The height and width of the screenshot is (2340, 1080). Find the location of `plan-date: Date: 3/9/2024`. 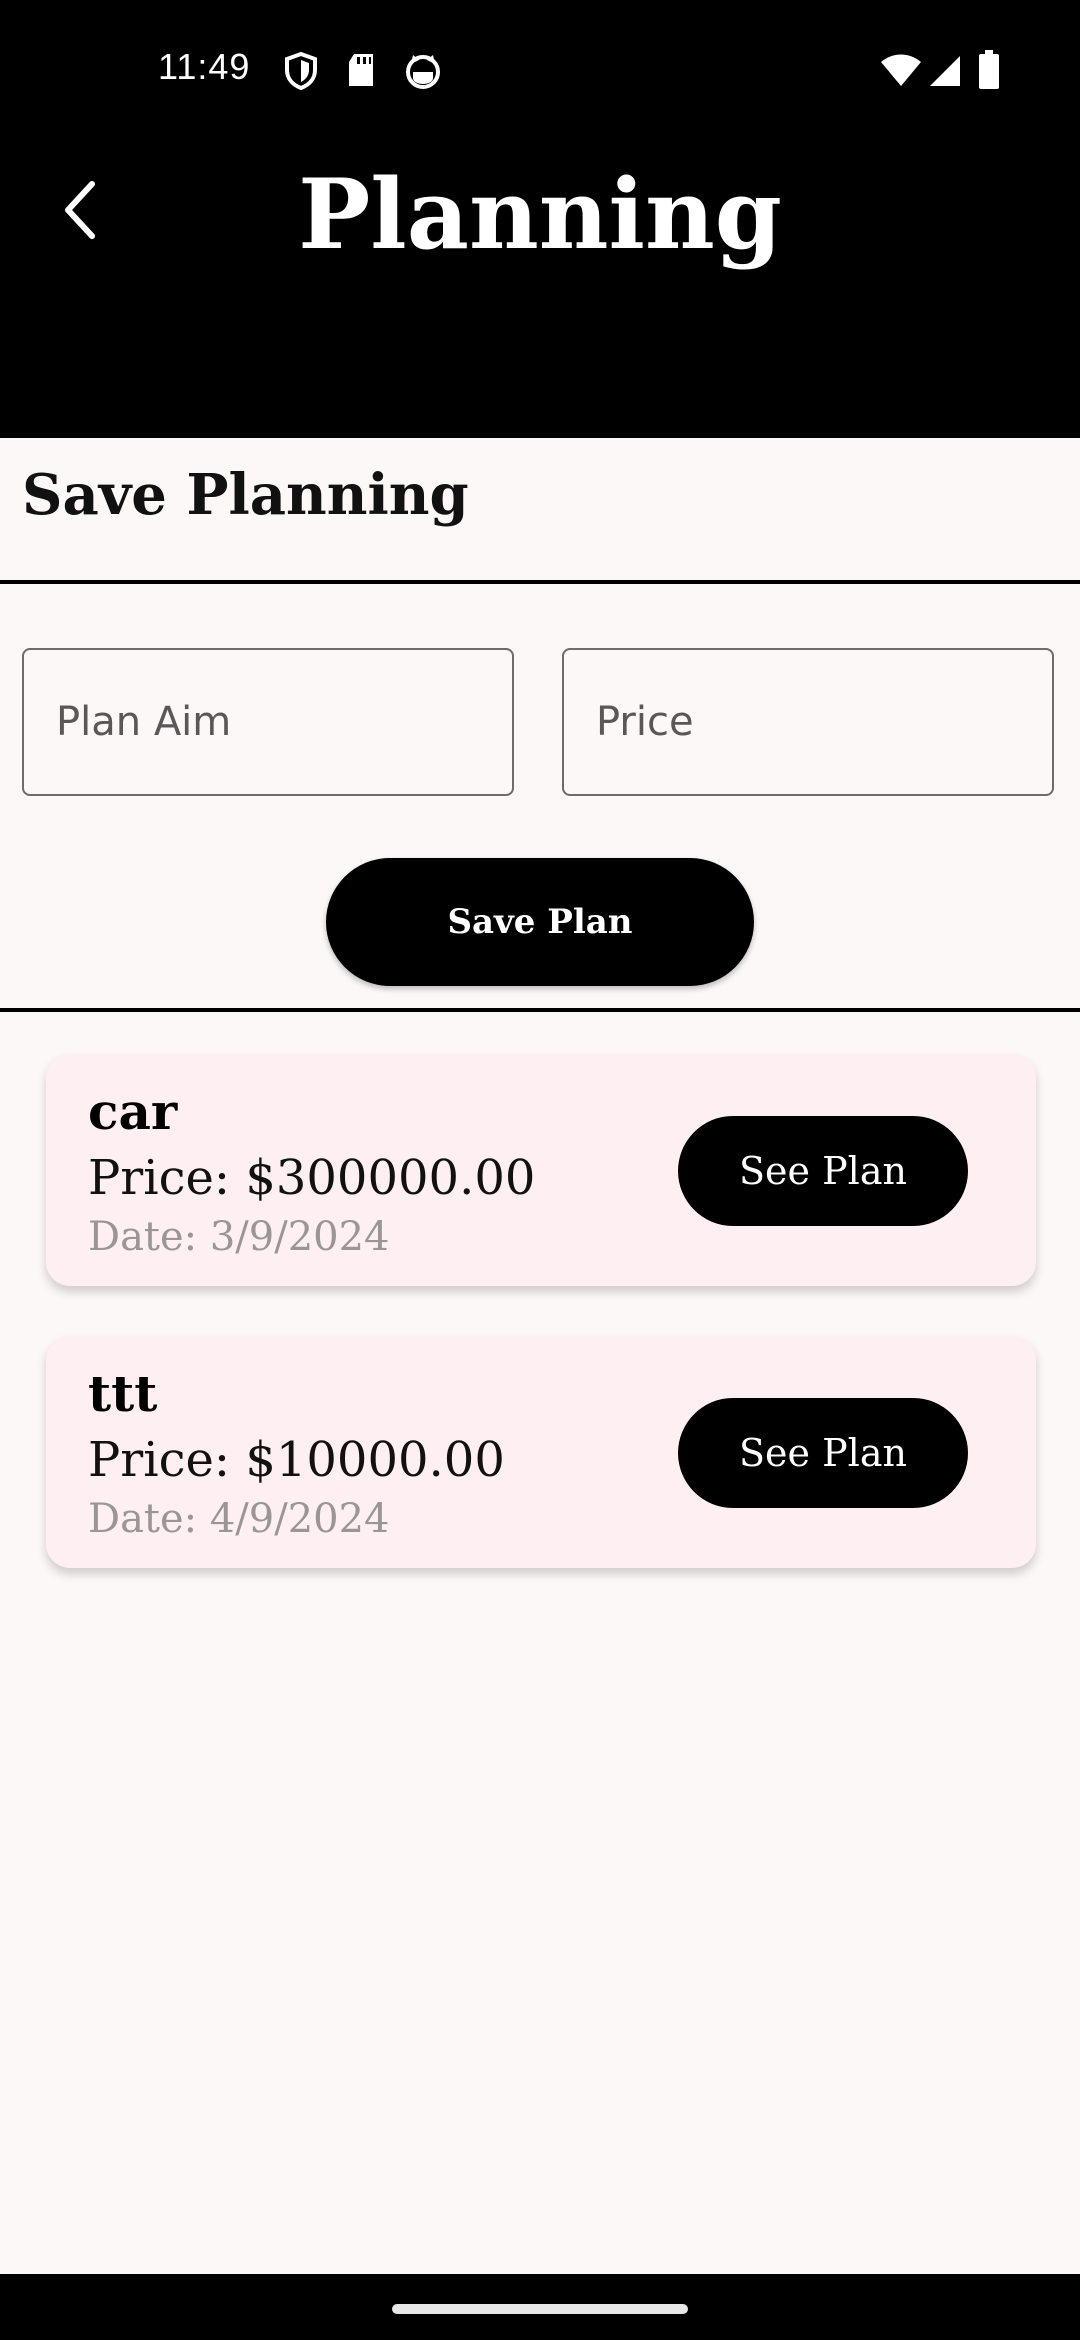

plan-date: Date: 3/9/2024 is located at coordinates (239, 1237).